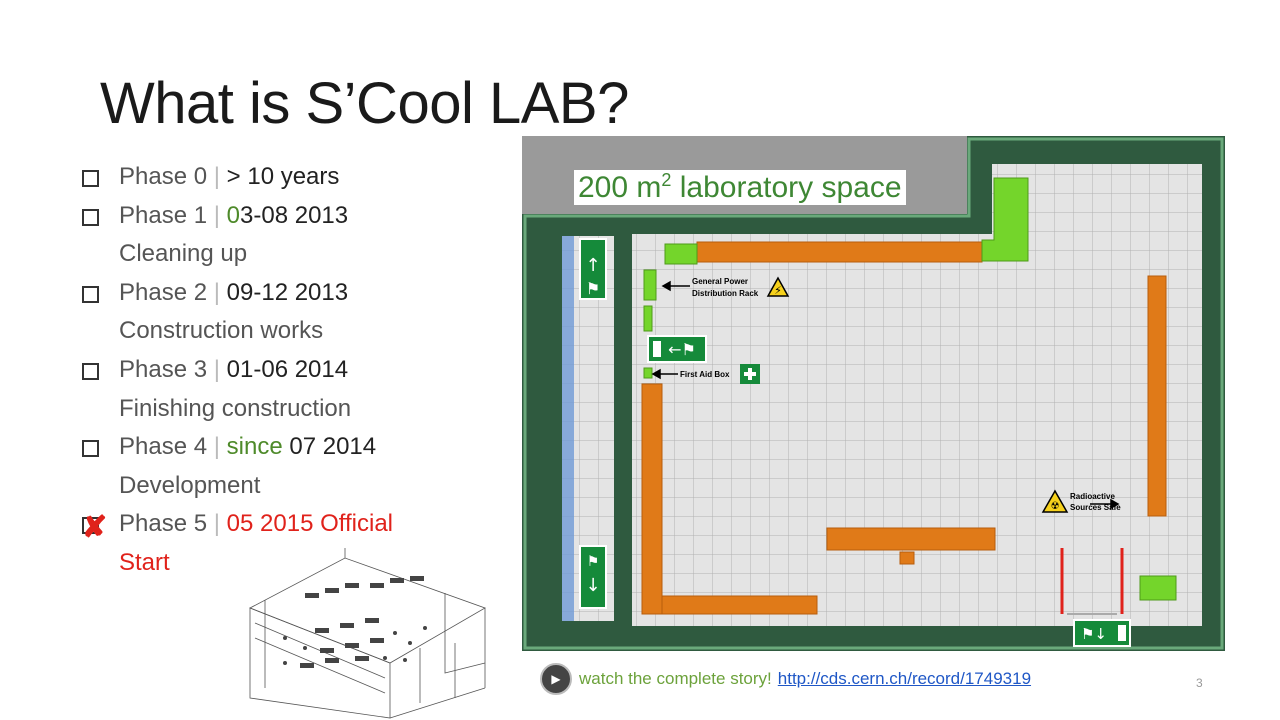  I want to click on radioactive-label-1: Radioactive, so click(1092, 496).